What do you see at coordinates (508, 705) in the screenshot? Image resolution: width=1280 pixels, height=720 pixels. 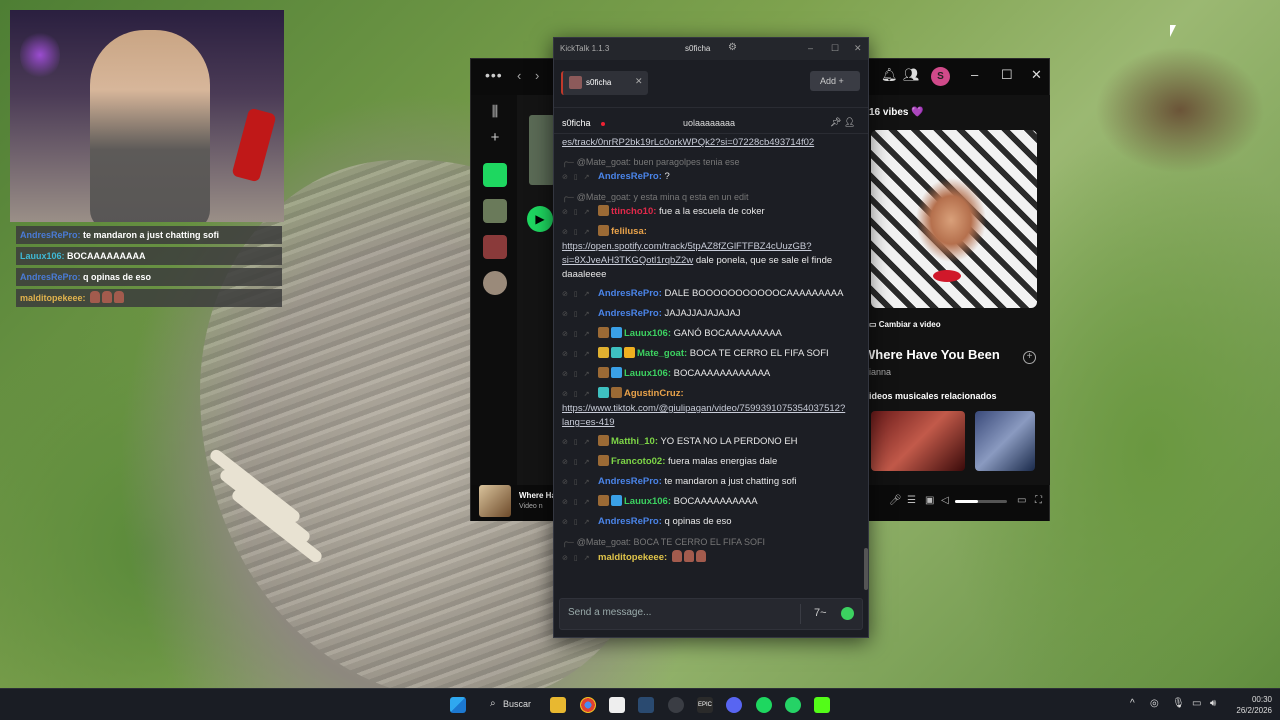 I see `taskbar-search: ⌕ Buscar` at bounding box center [508, 705].